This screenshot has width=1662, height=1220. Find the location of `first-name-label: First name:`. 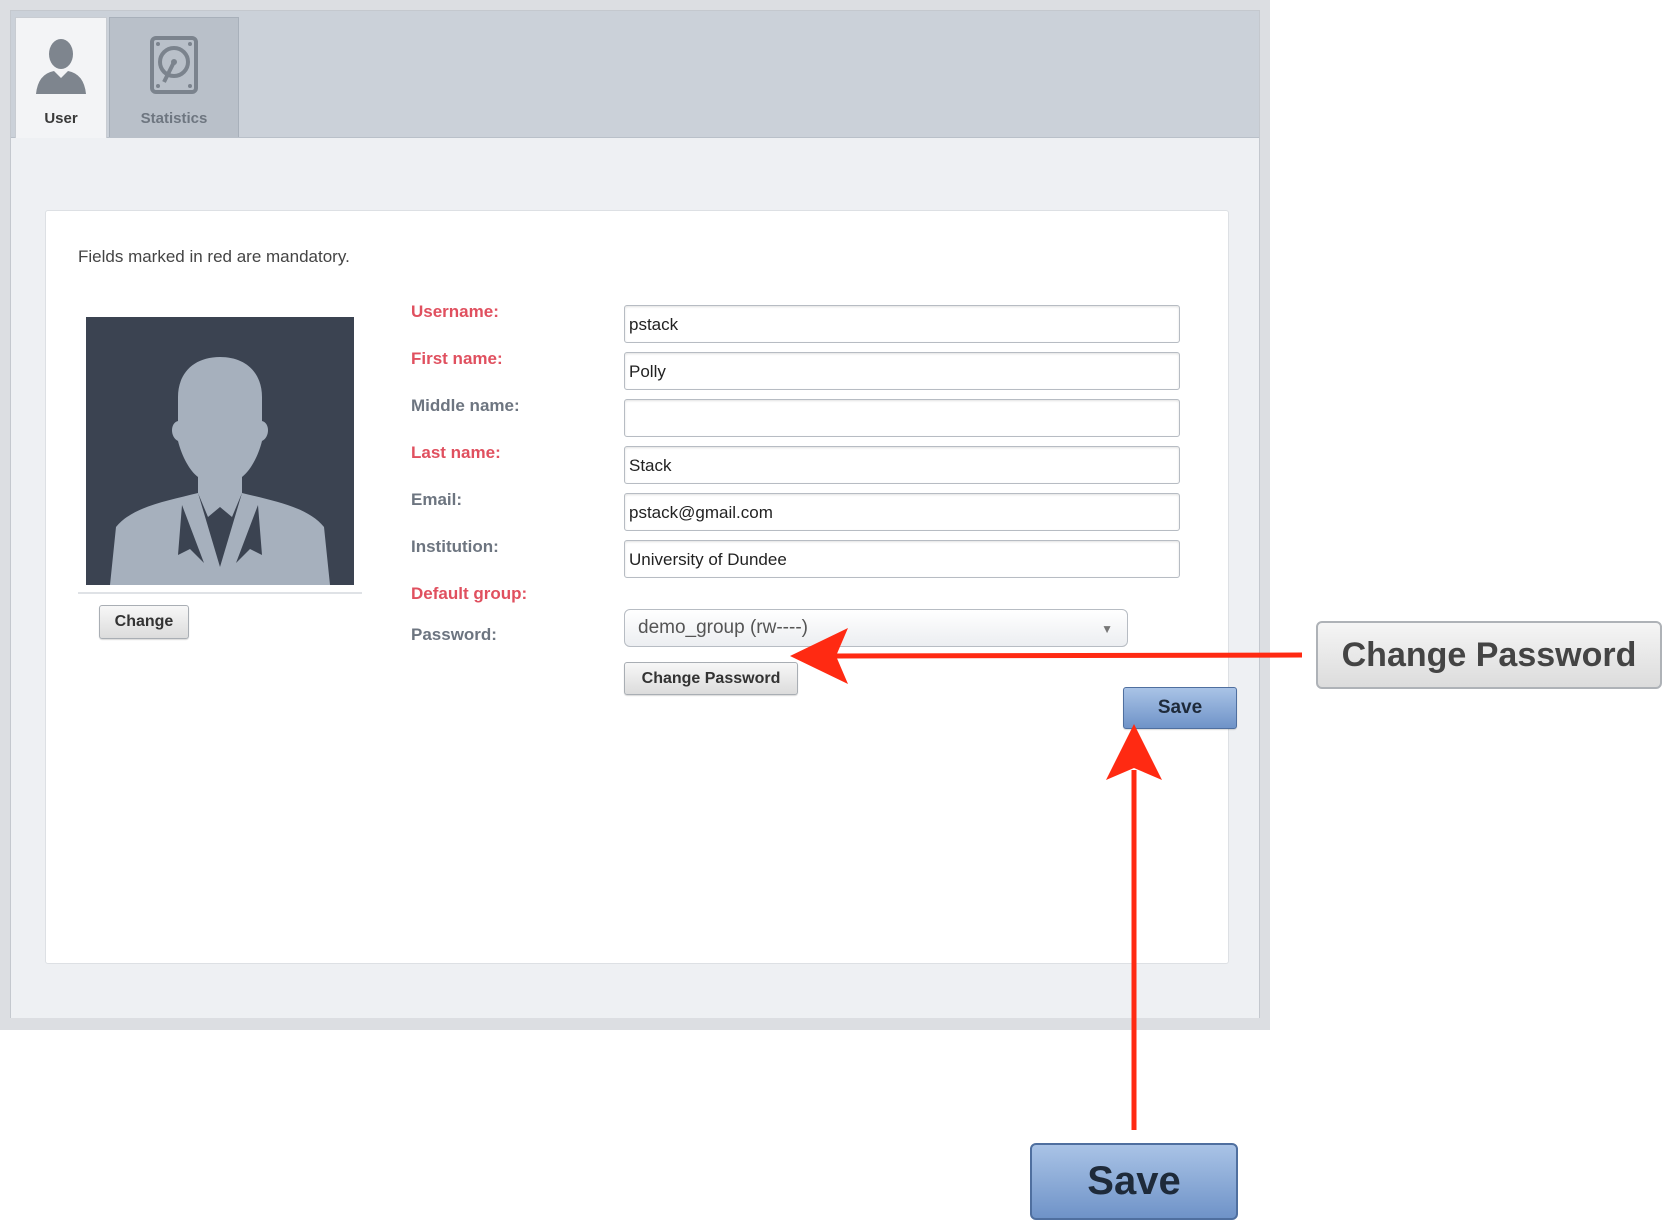

first-name-label: First name: is located at coordinates (457, 358).